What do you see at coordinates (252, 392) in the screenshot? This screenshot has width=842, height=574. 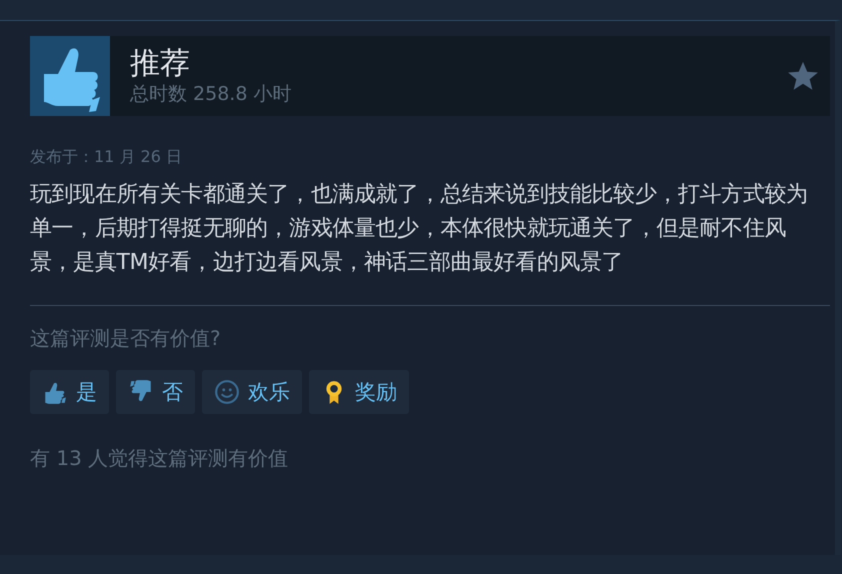 I see `vote-button: 欢乐` at bounding box center [252, 392].